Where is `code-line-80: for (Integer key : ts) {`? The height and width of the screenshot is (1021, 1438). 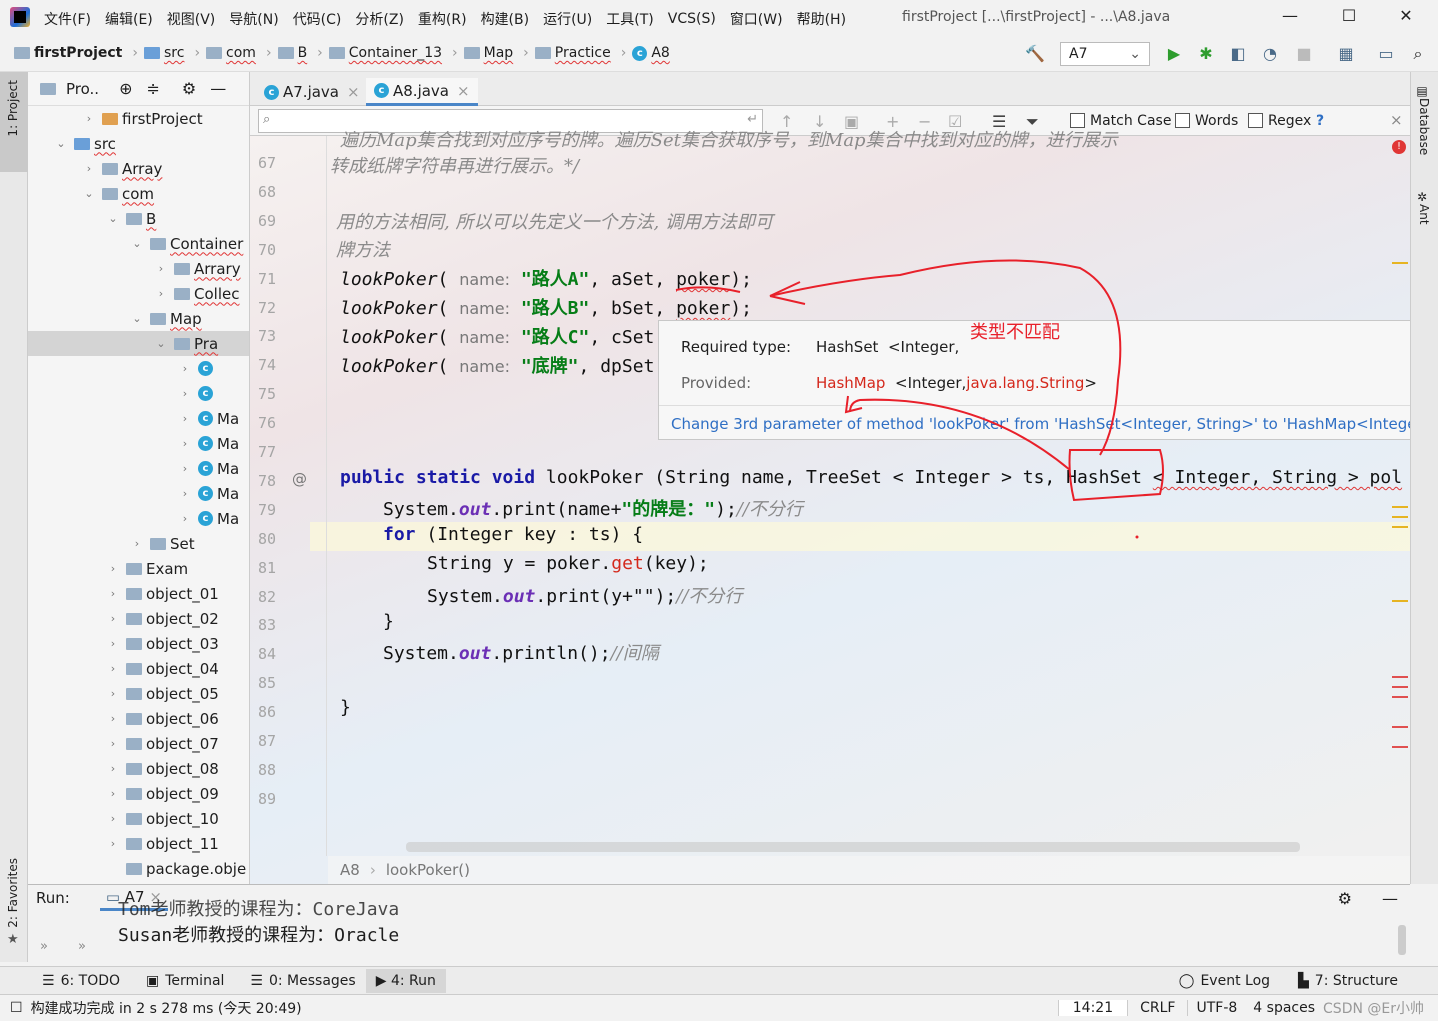 code-line-80: for (Integer key : ts) { is located at coordinates (513, 534).